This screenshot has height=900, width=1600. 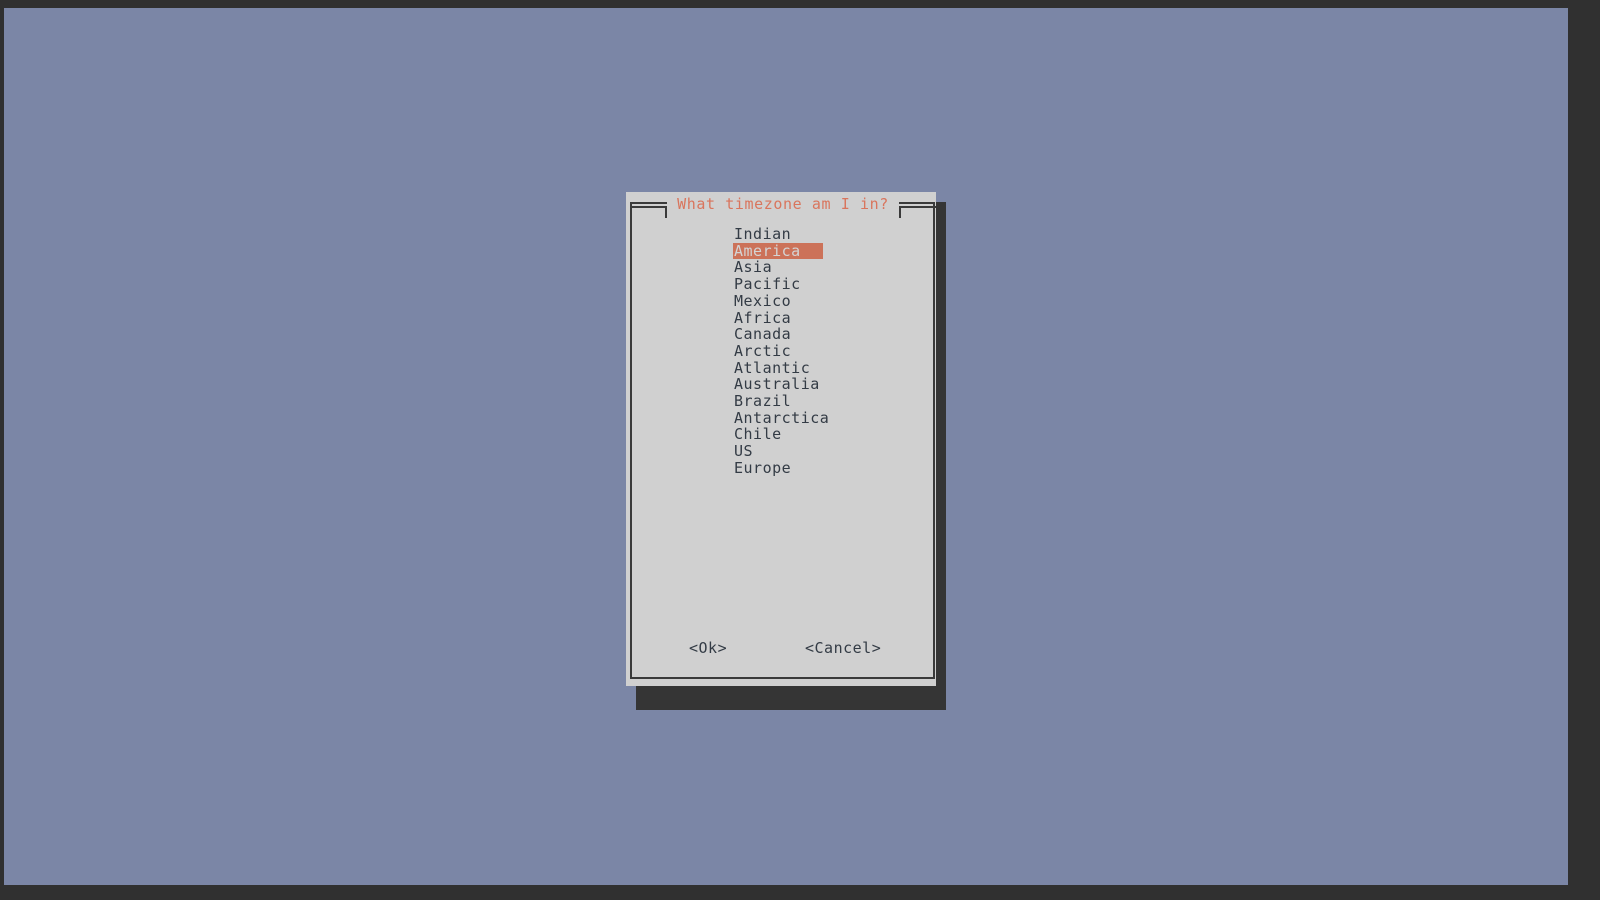 I want to click on menu-item: US, so click(x=778, y=451).